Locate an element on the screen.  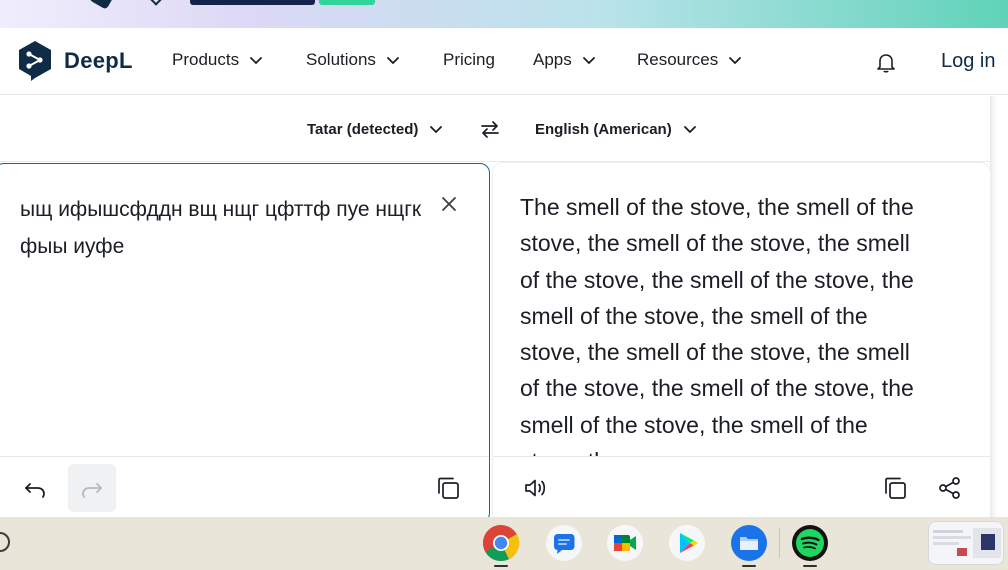
nav-solutions: Solutions is located at coordinates (354, 60).